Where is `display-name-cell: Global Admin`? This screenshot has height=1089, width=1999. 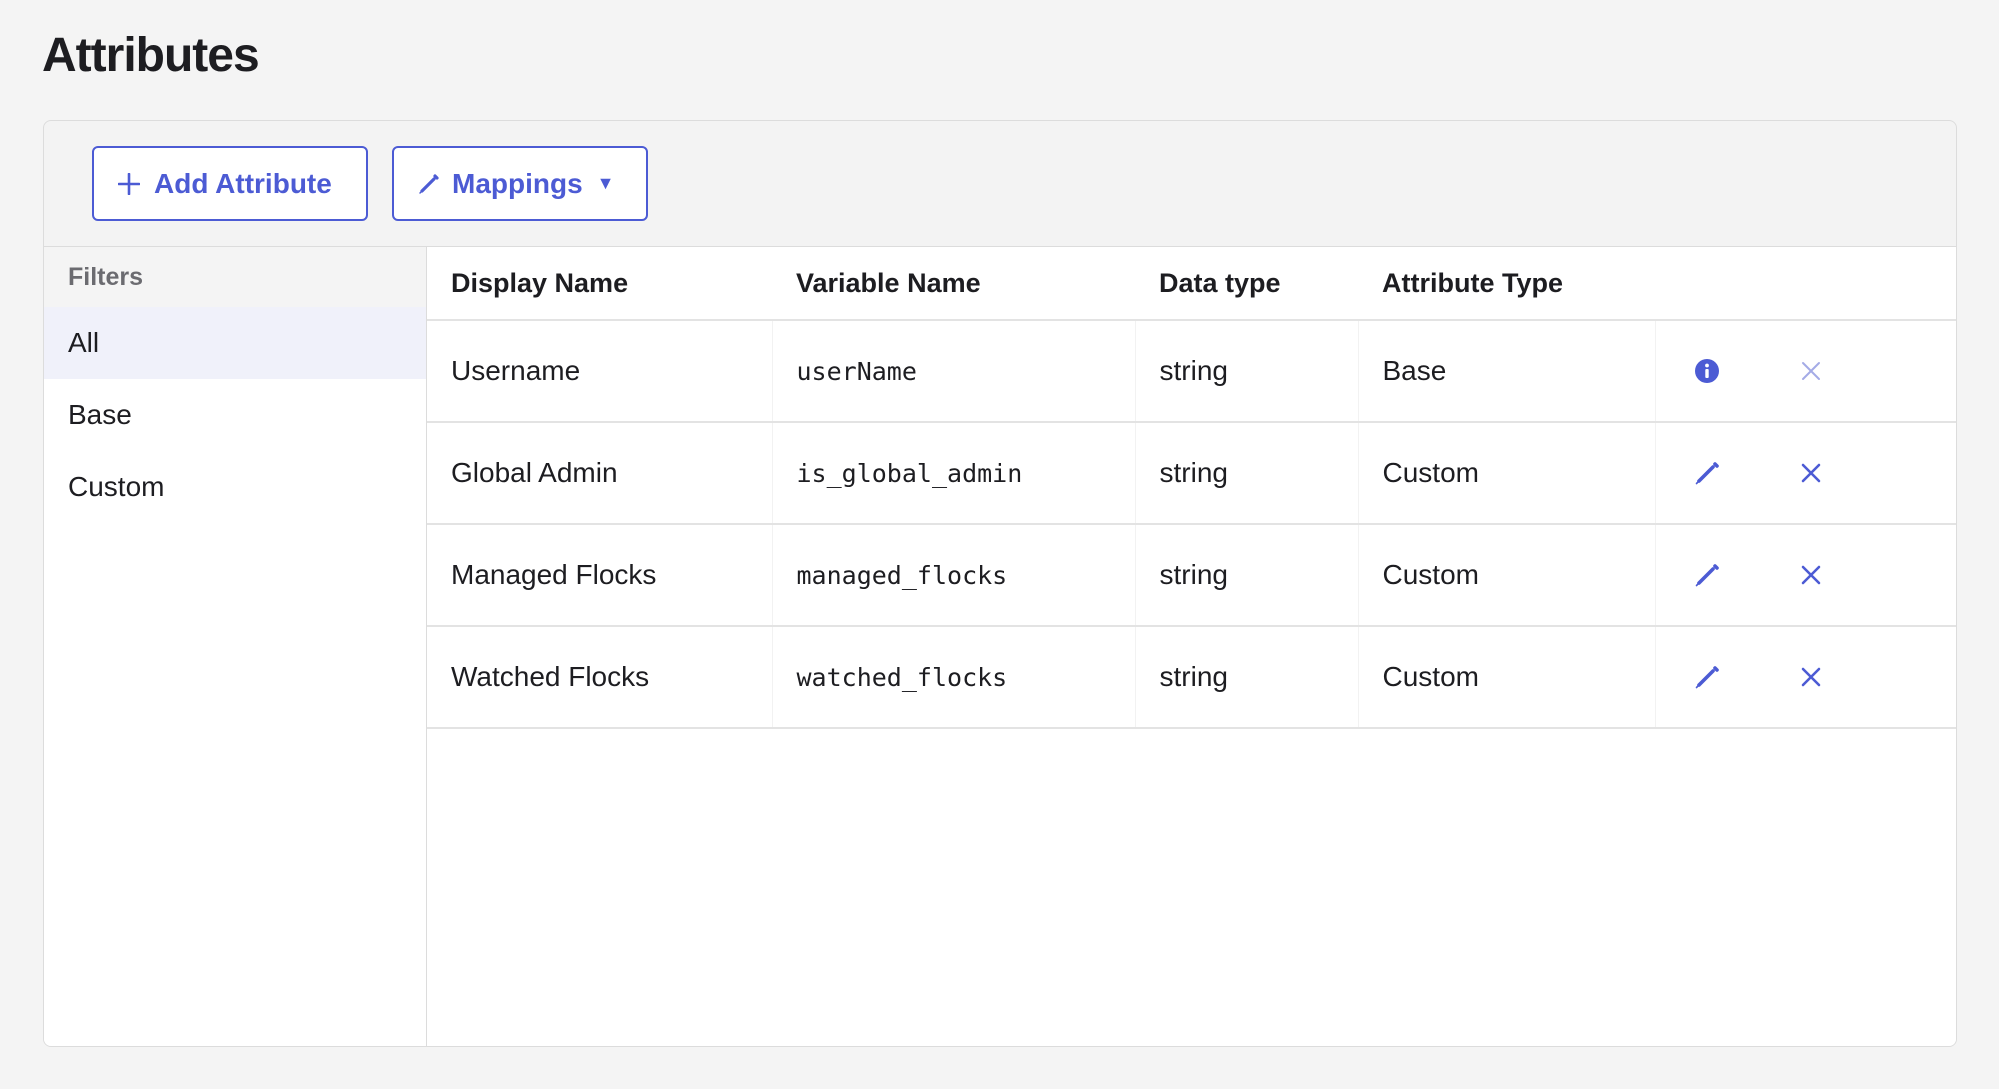 display-name-cell: Global Admin is located at coordinates (600, 473).